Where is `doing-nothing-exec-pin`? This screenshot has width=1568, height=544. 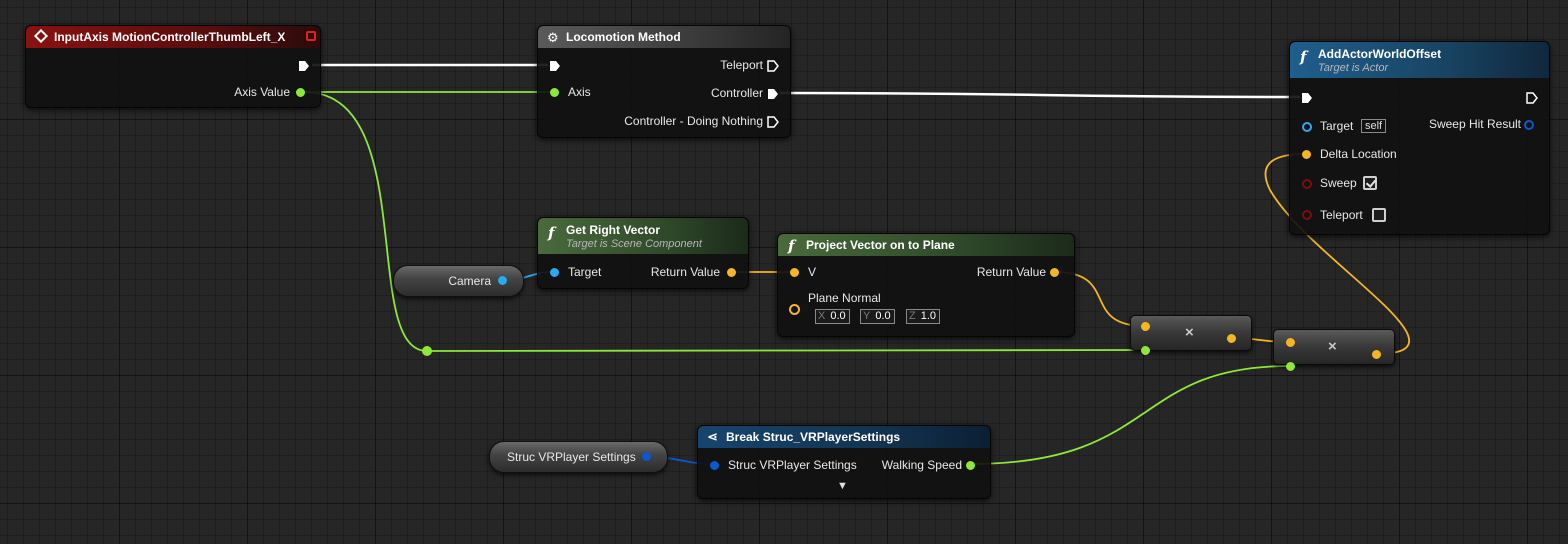
doing-nothing-exec-pin is located at coordinates (773, 122).